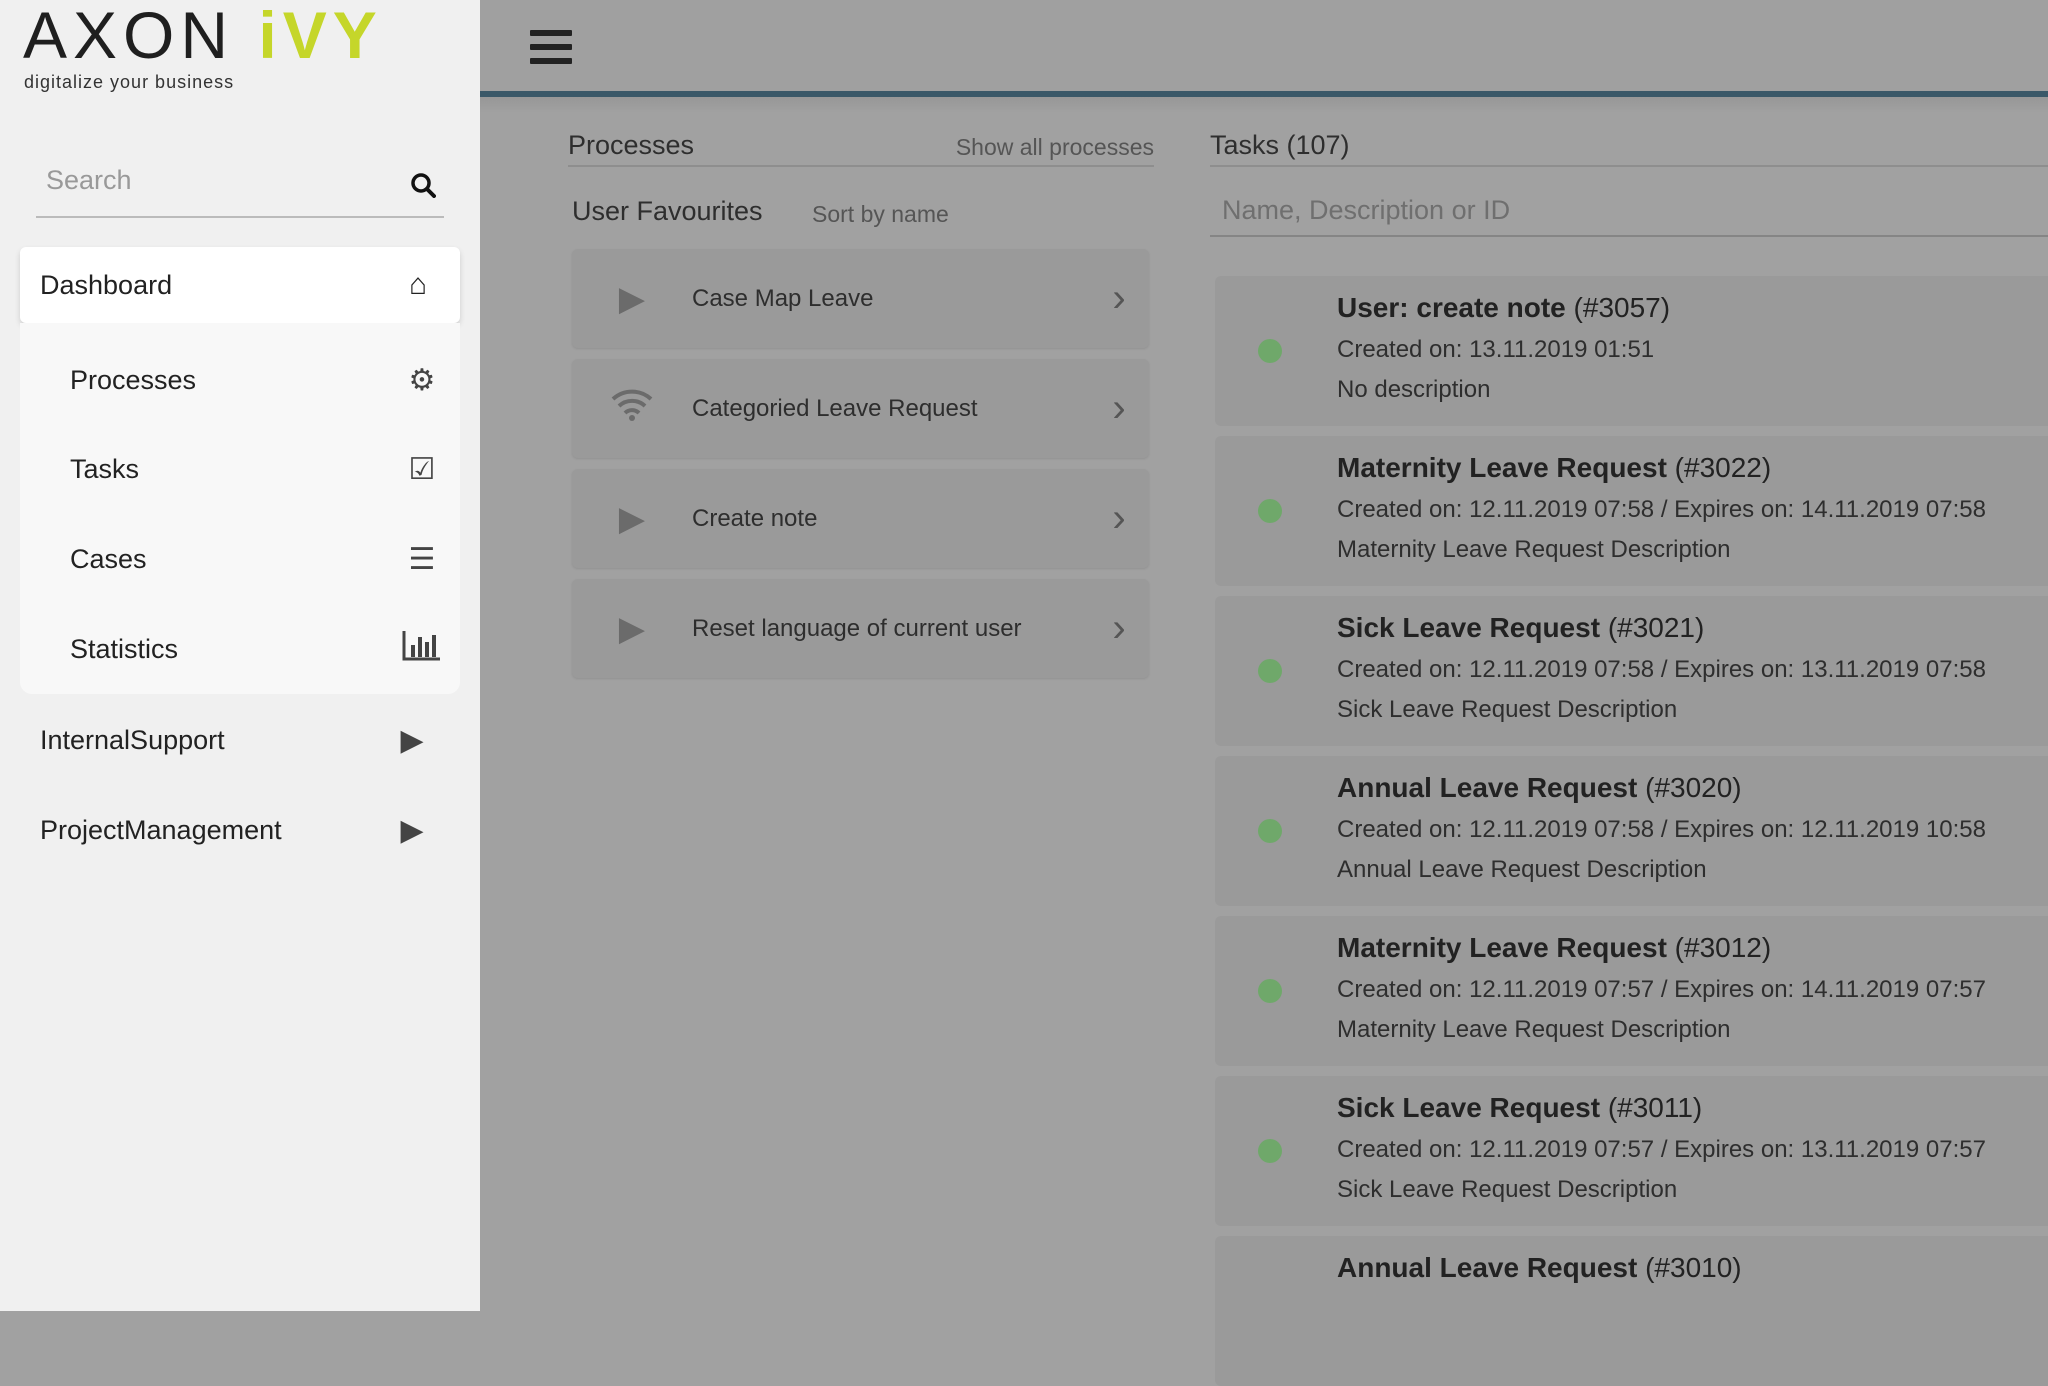  What do you see at coordinates (857, 628) in the screenshot?
I see `process-label: Reset language of current user` at bounding box center [857, 628].